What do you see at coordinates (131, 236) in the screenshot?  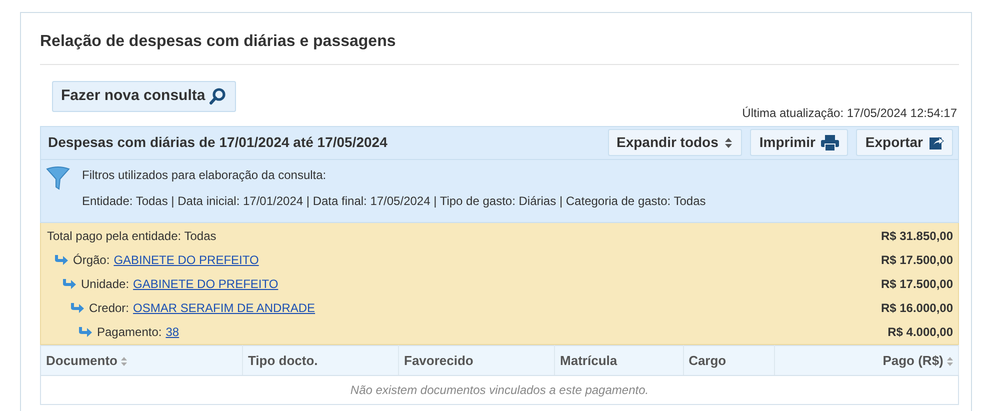 I see `summary-label: Total pago pela entidade: Todas` at bounding box center [131, 236].